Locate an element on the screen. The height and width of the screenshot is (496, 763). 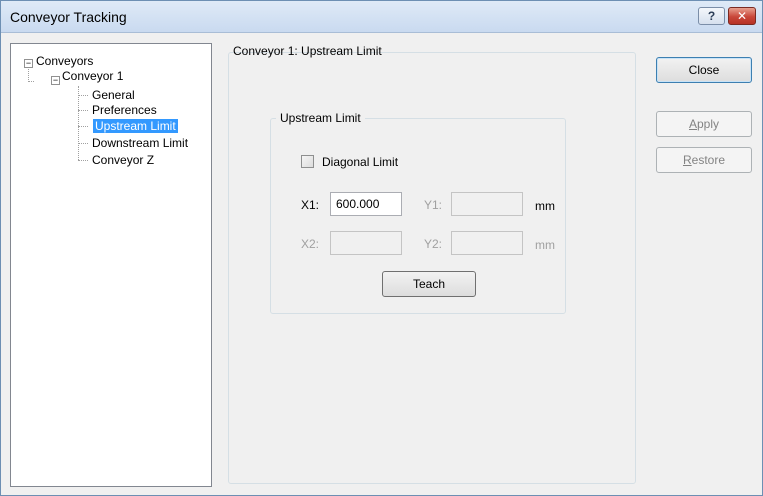
collapse-conveyors-toggle: − is located at coordinates (28, 63).